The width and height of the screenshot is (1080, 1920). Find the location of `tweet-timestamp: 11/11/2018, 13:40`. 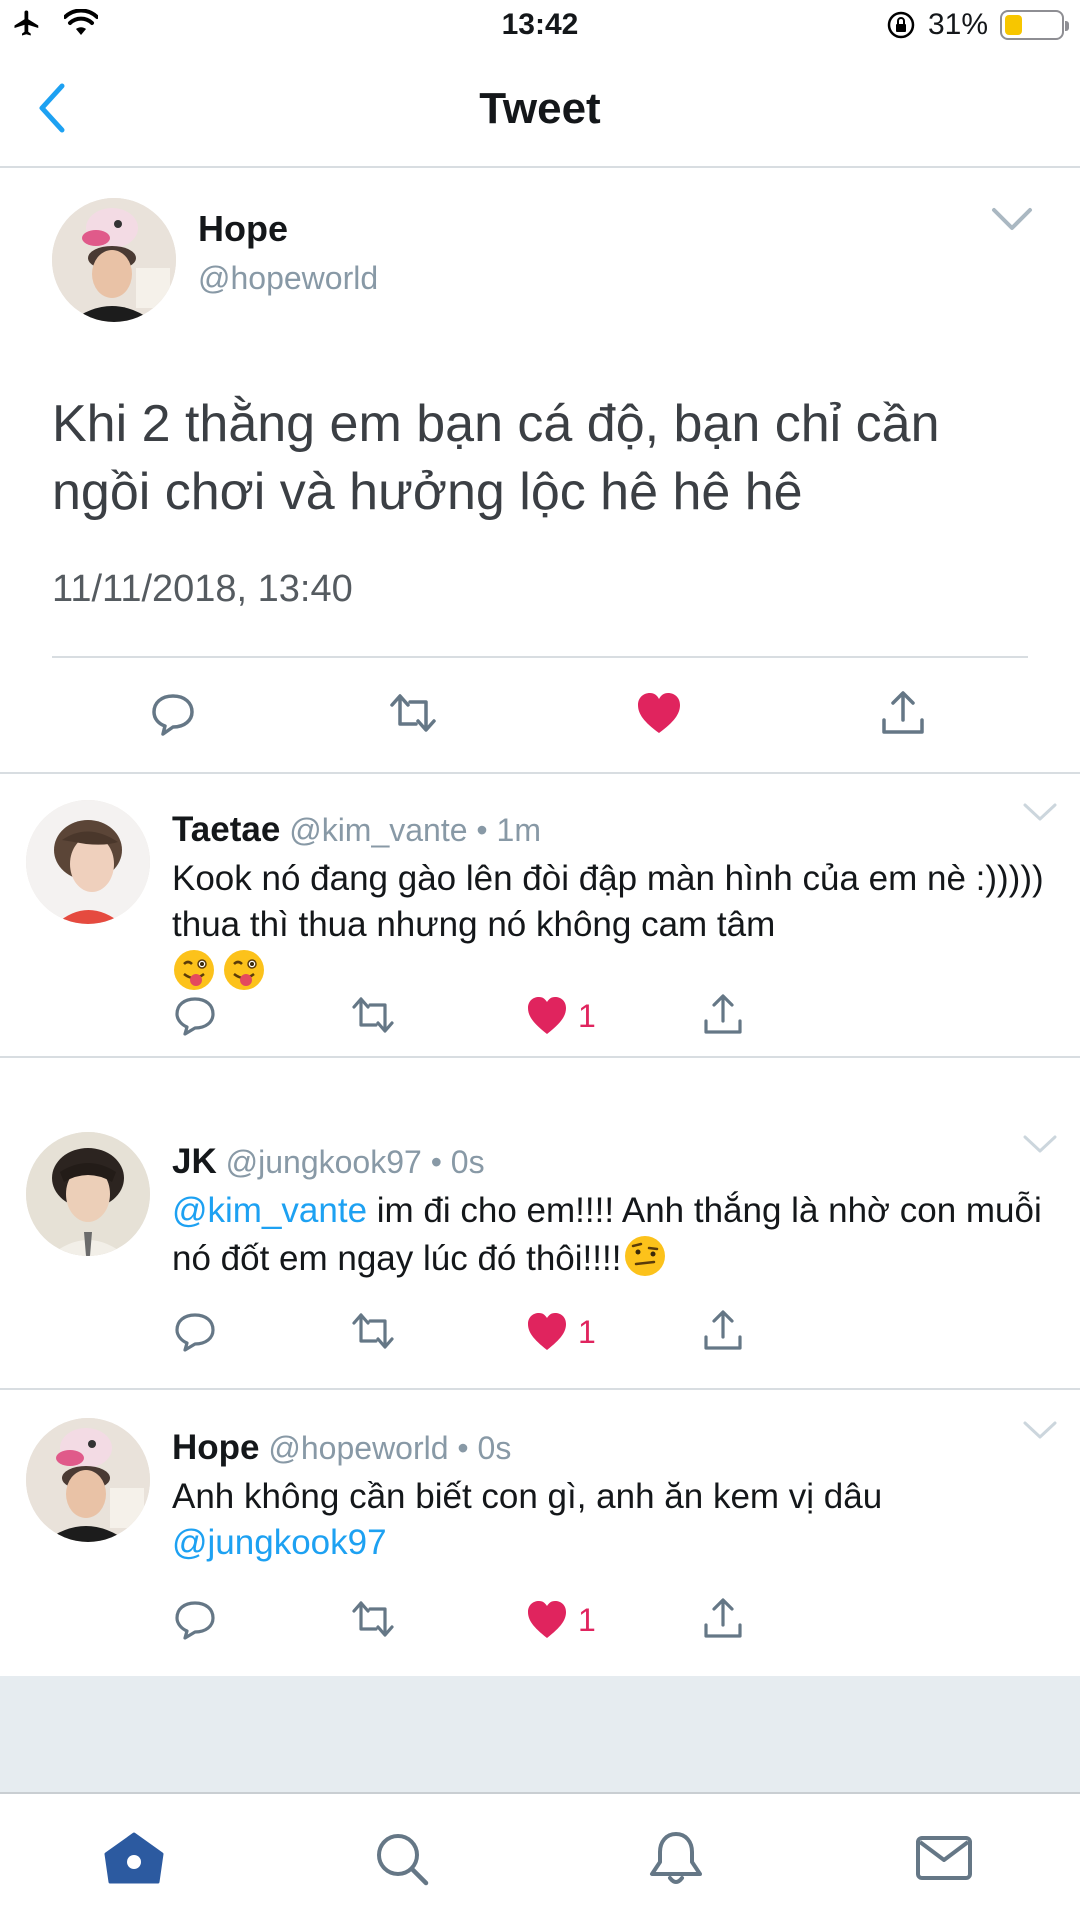

tweet-timestamp: 11/11/2018, 13:40 is located at coordinates (202, 589).